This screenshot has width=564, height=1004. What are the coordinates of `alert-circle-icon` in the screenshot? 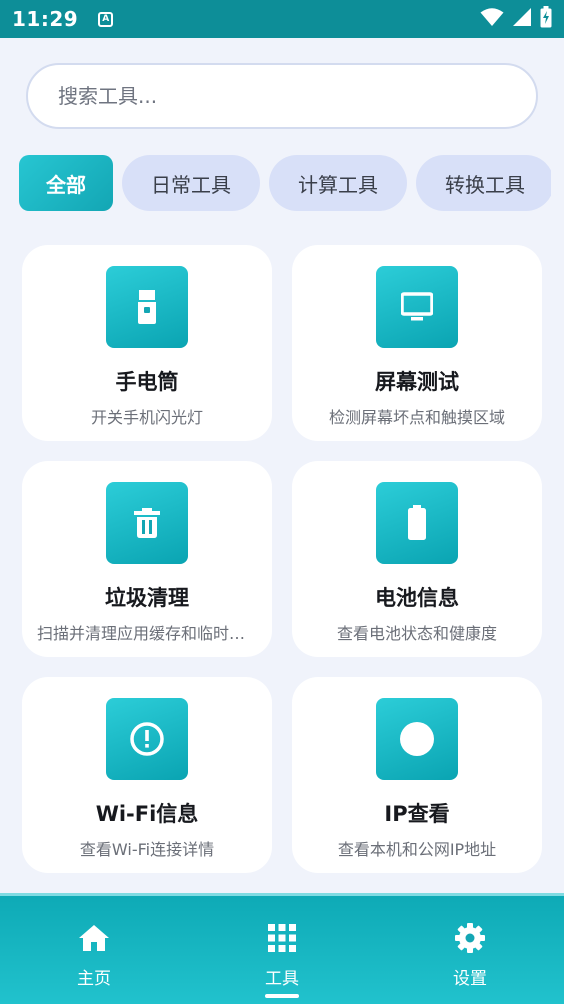 It's located at (147, 739).